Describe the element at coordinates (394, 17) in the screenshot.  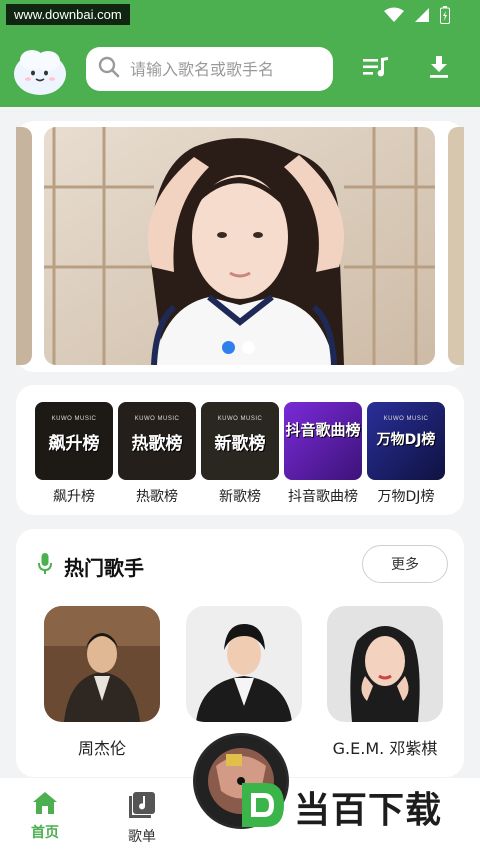
I see `wifi-icon` at that location.